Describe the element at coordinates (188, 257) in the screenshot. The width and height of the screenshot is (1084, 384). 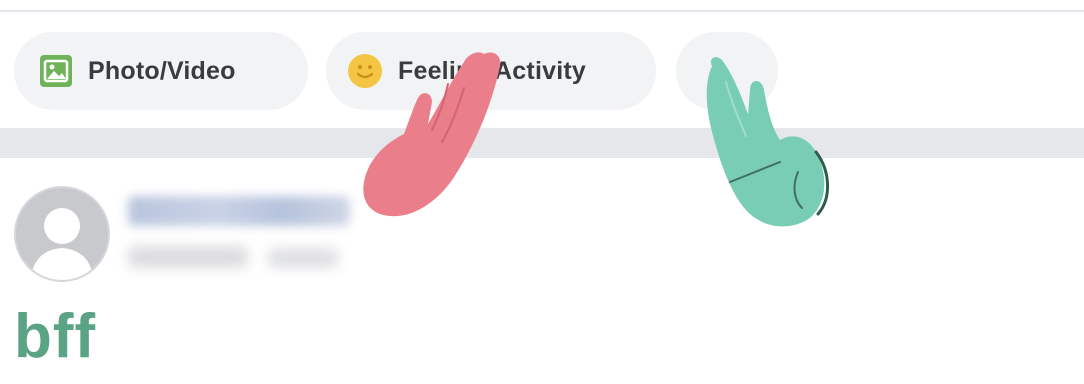
I see `post-timestamp` at that location.